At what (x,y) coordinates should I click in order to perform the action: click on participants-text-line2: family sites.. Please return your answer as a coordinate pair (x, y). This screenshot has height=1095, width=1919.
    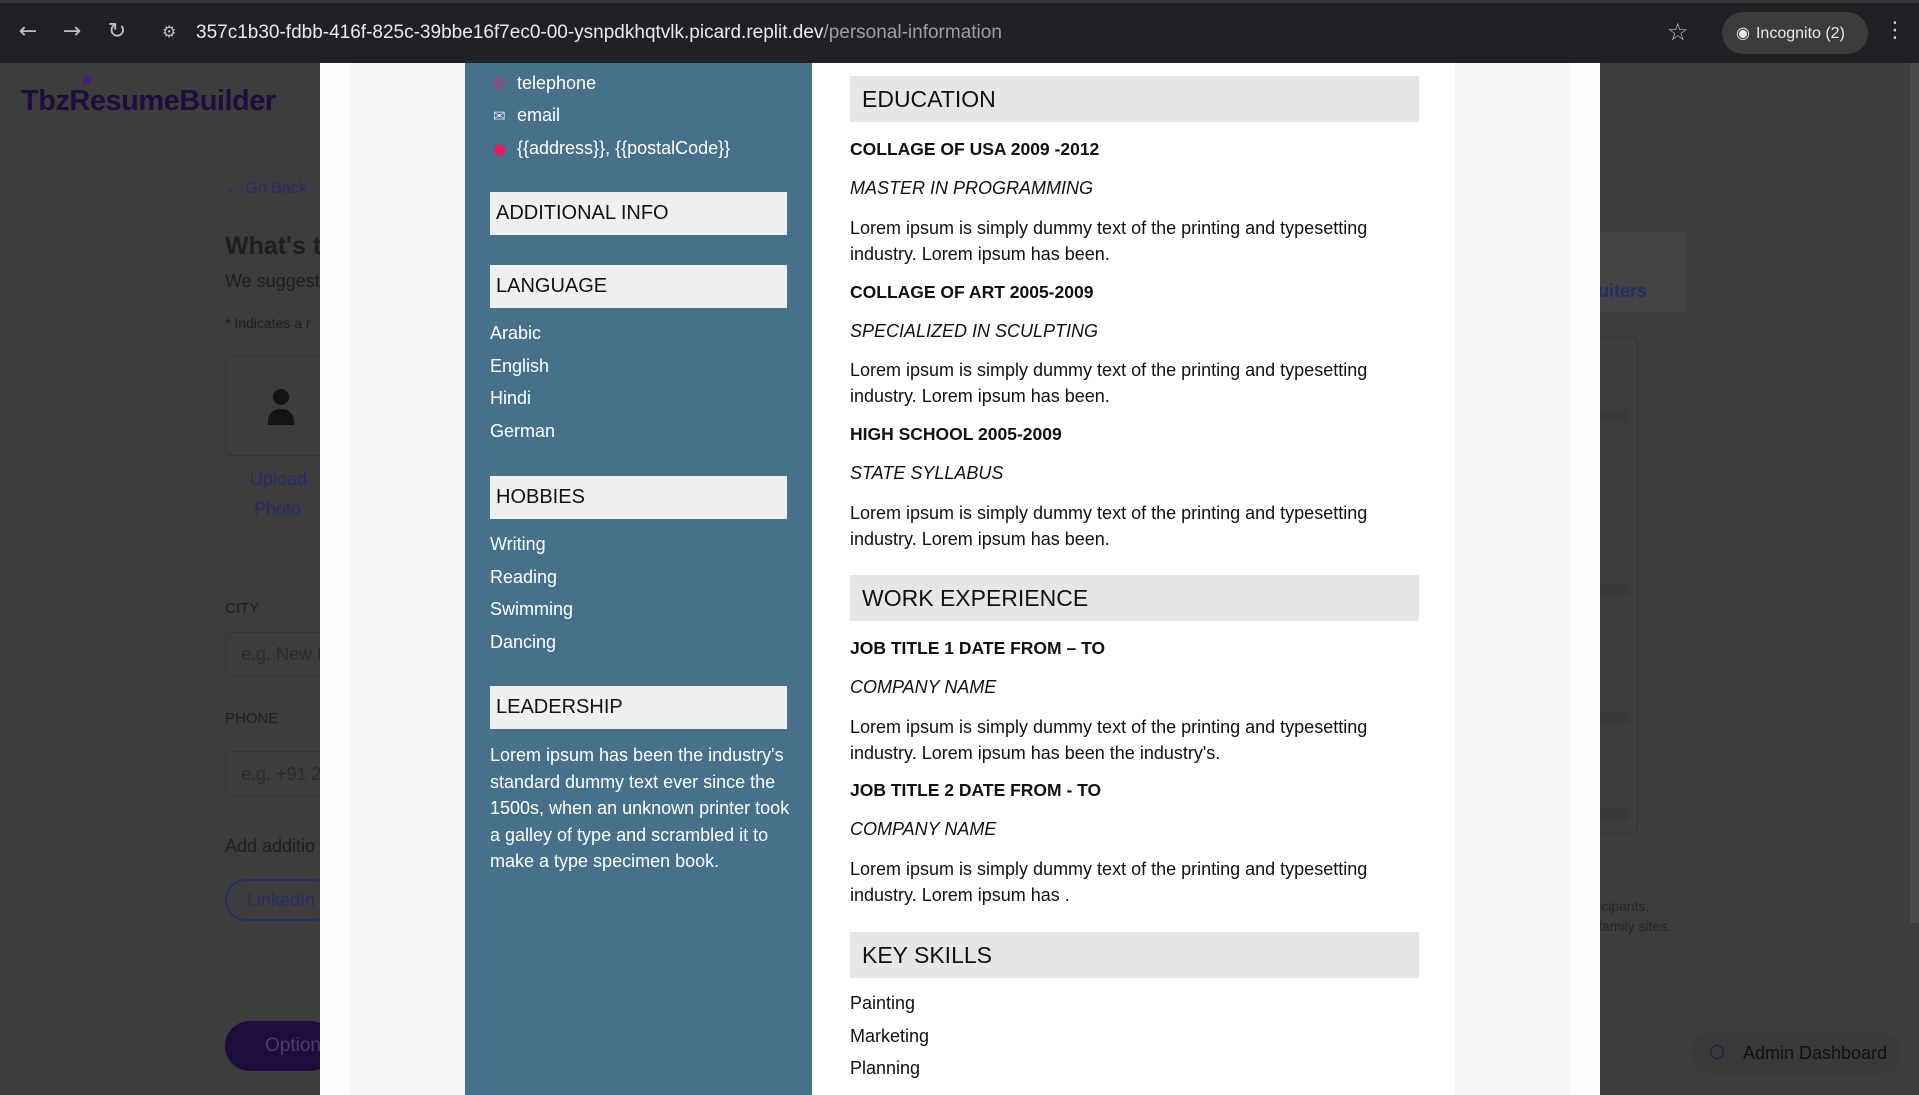
    Looking at the image, I should click on (1635, 926).